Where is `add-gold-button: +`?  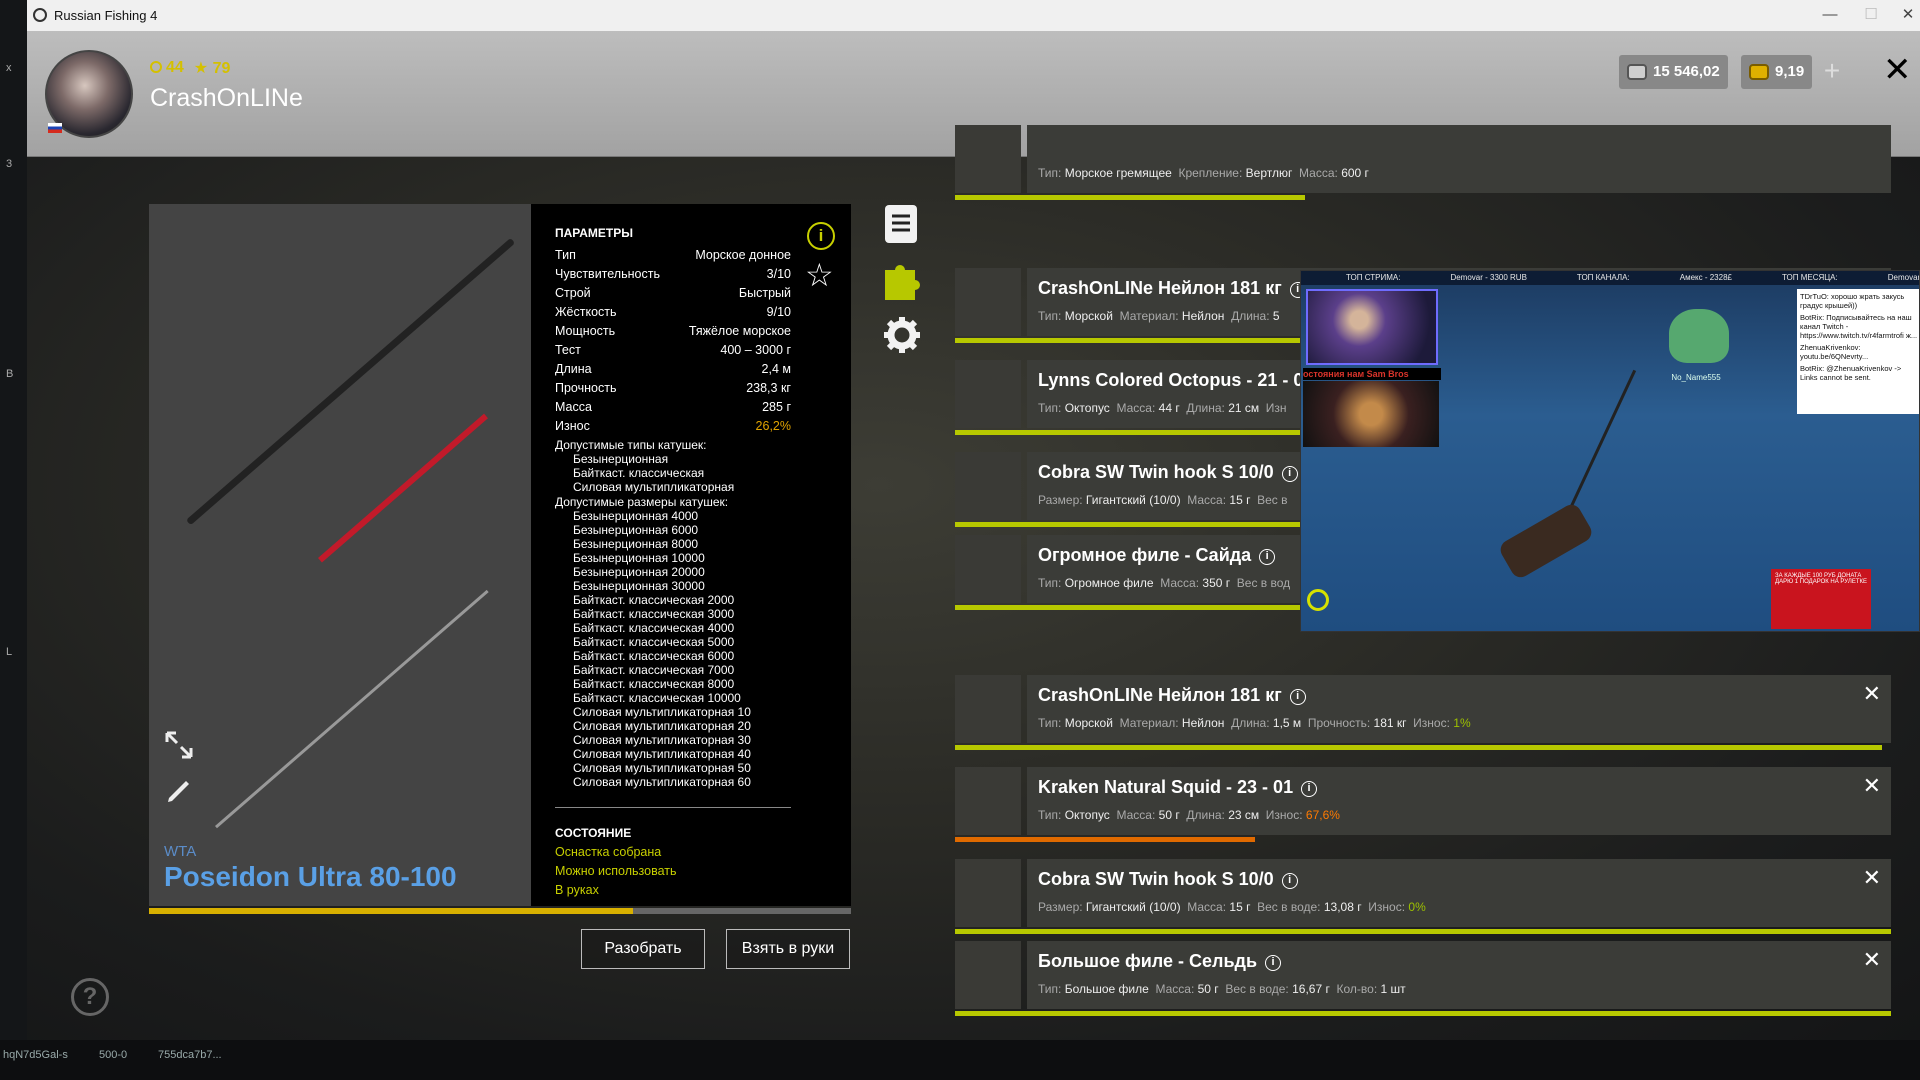
add-gold-button: + is located at coordinates (1832, 72).